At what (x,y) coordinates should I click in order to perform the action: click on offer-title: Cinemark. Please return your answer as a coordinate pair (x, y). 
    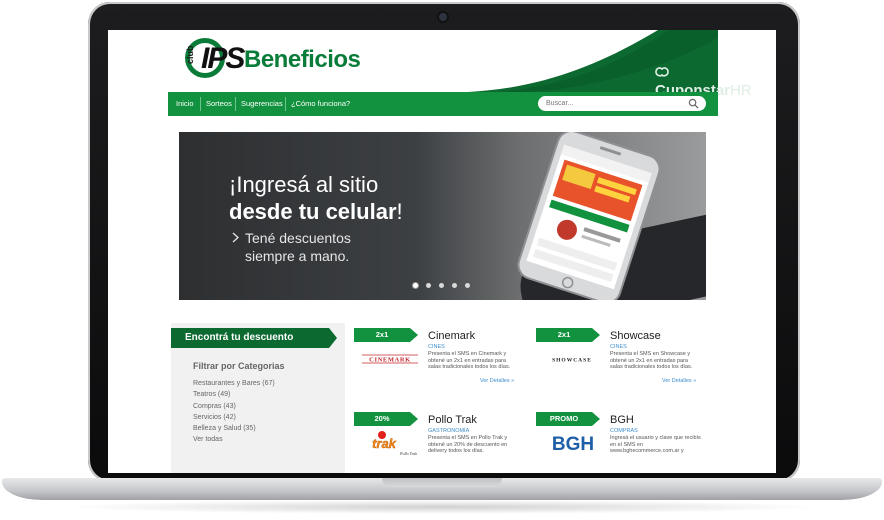
    Looking at the image, I should click on (451, 336).